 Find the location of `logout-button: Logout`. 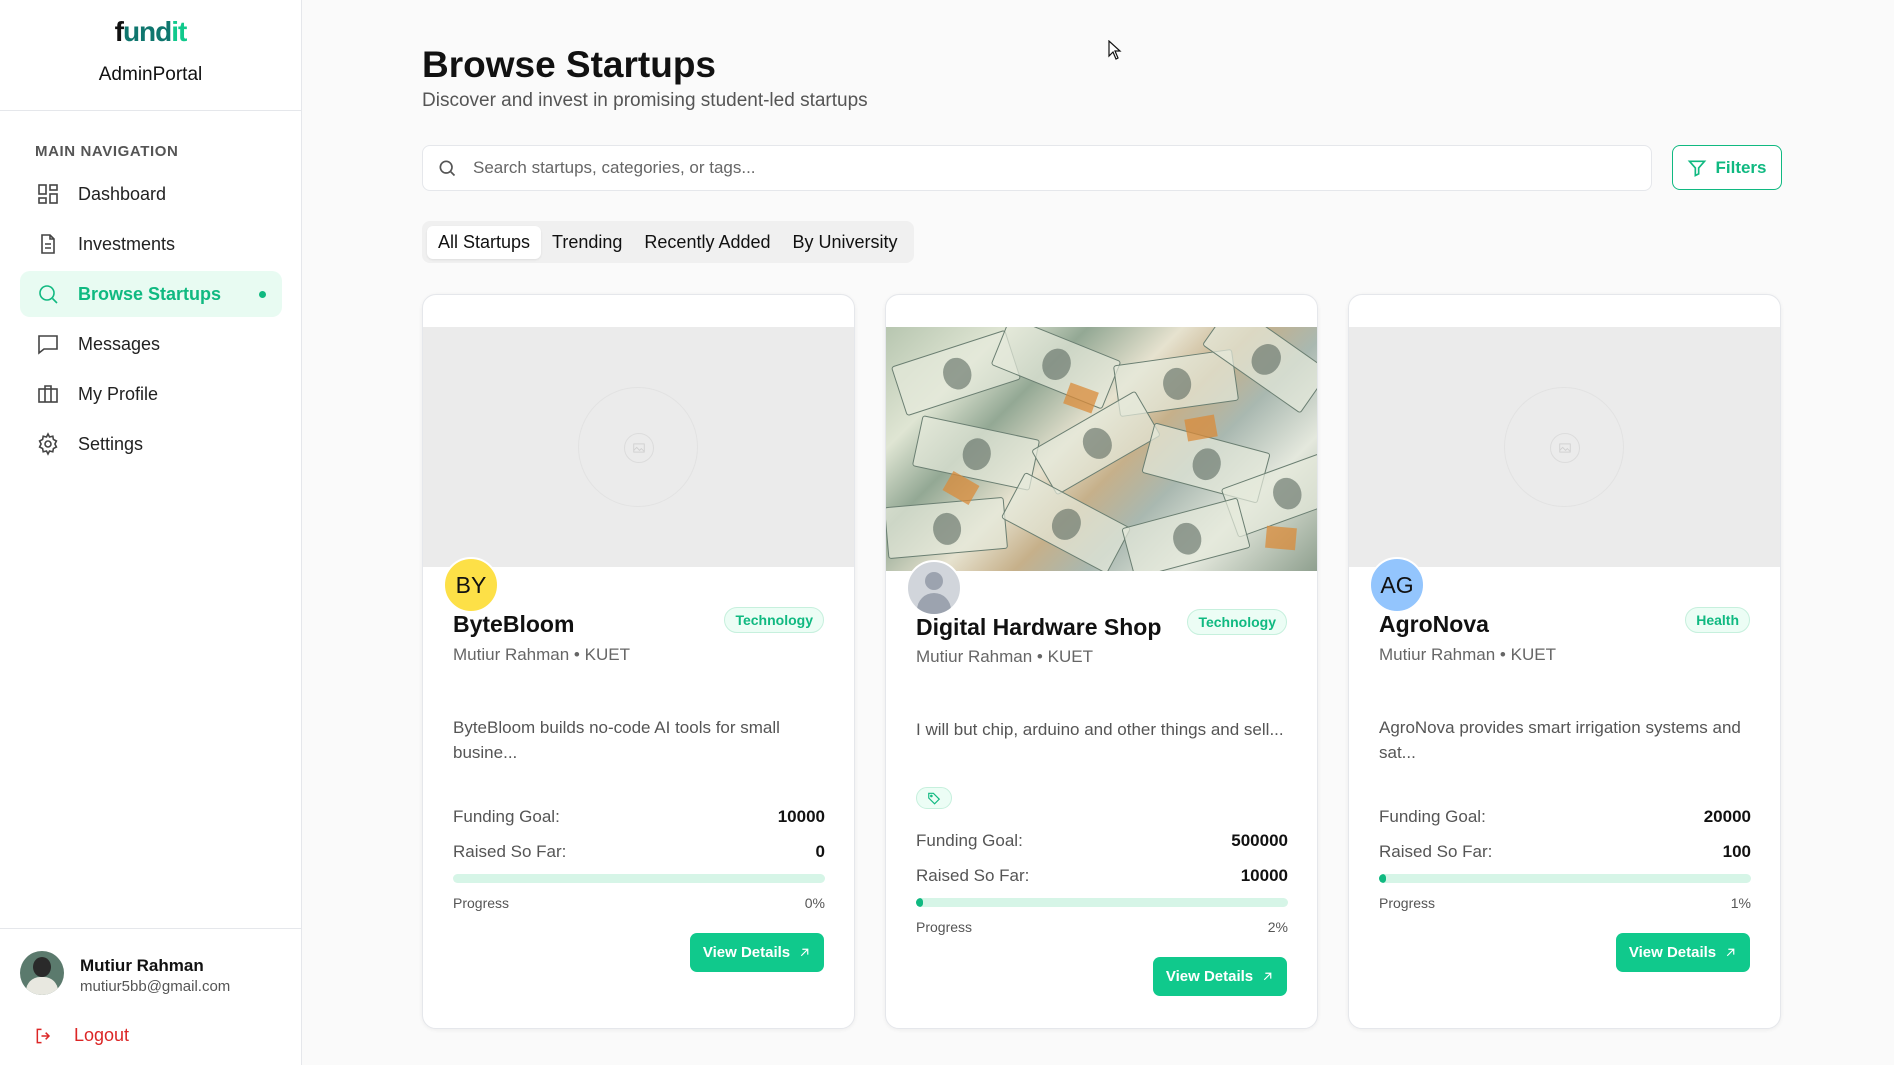

logout-button: Logout is located at coordinates (81, 1035).